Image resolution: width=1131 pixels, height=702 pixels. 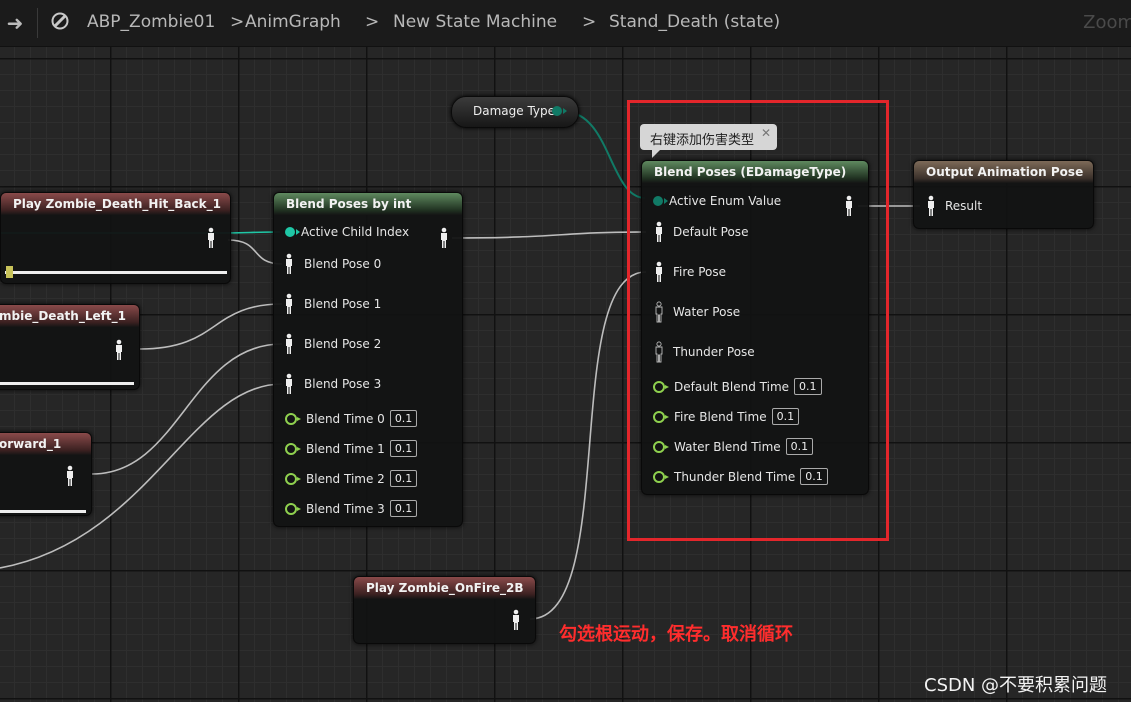 What do you see at coordinates (1003, 194) in the screenshot?
I see `output-animation-pose-node: Output Animation Pose Result` at bounding box center [1003, 194].